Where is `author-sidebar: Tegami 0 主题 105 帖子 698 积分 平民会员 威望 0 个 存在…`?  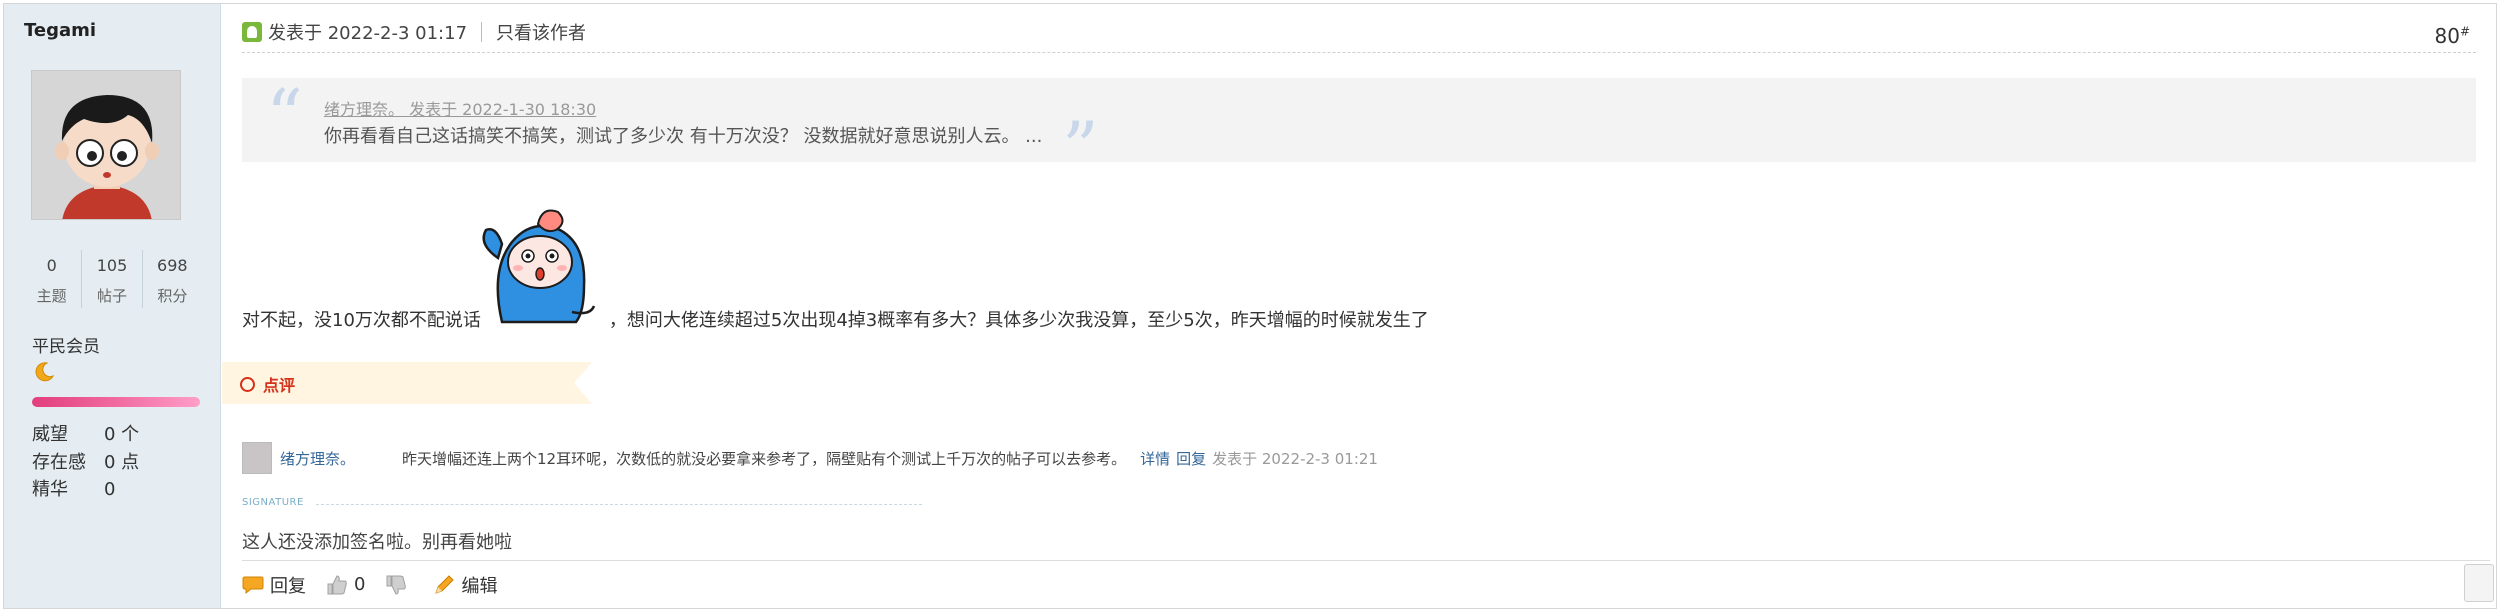 author-sidebar: Tegami 0 主题 105 帖子 698 积分 平民会员 威望 0 个 存在… is located at coordinates (112, 306).